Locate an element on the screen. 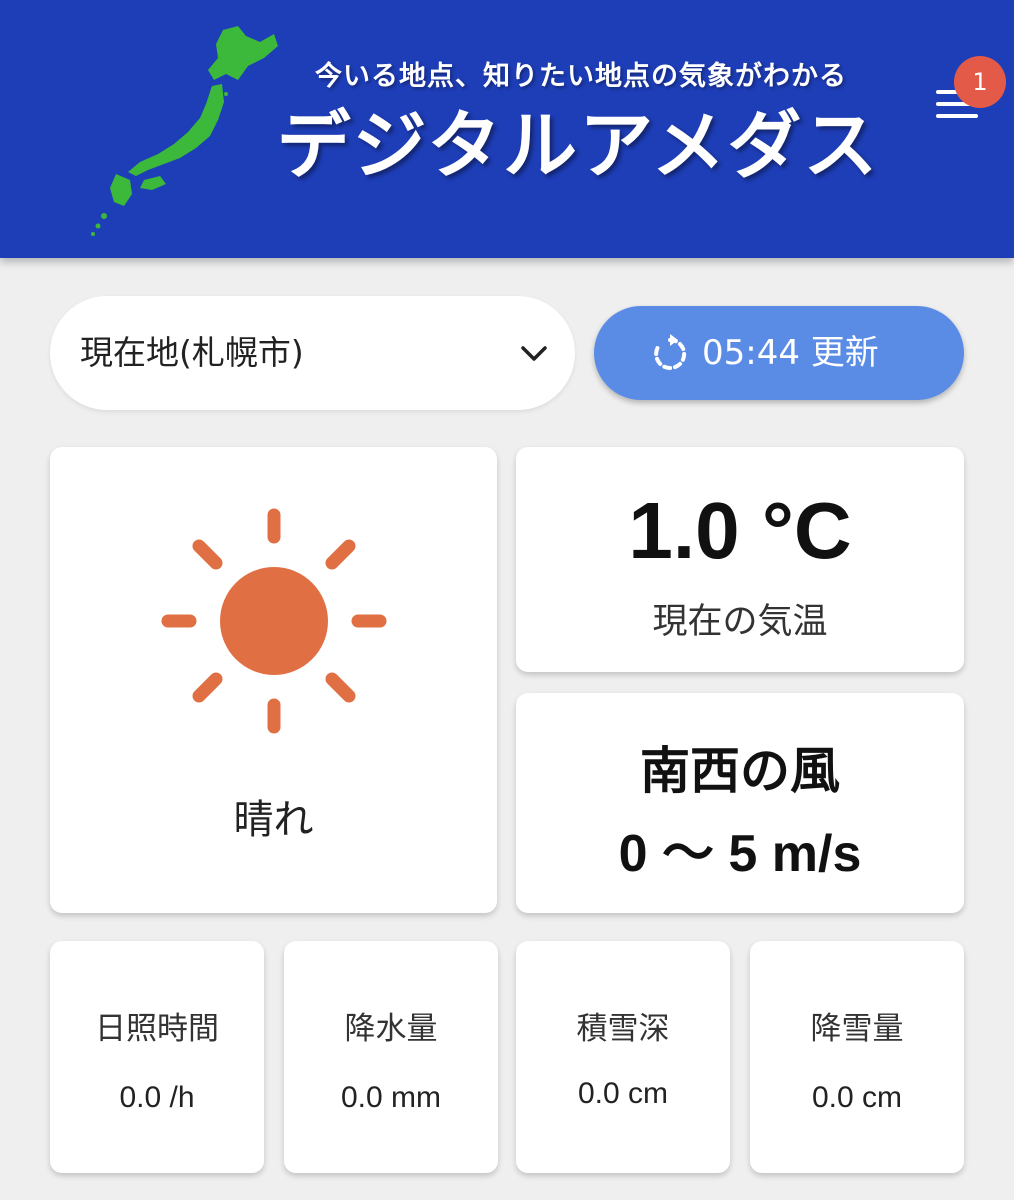 This screenshot has height=1200, width=1014. stat-card-snowfall: 降雪量 0.0 cm is located at coordinates (857, 1057).